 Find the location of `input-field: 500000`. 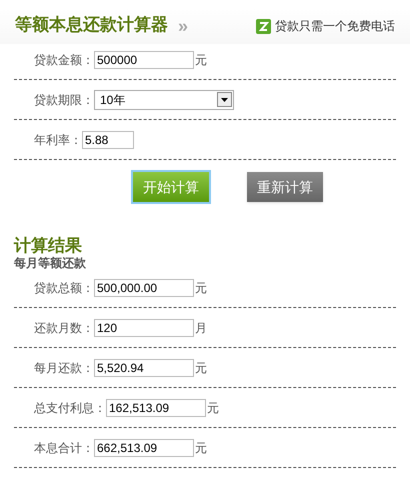

input-field: 500000 is located at coordinates (144, 59).